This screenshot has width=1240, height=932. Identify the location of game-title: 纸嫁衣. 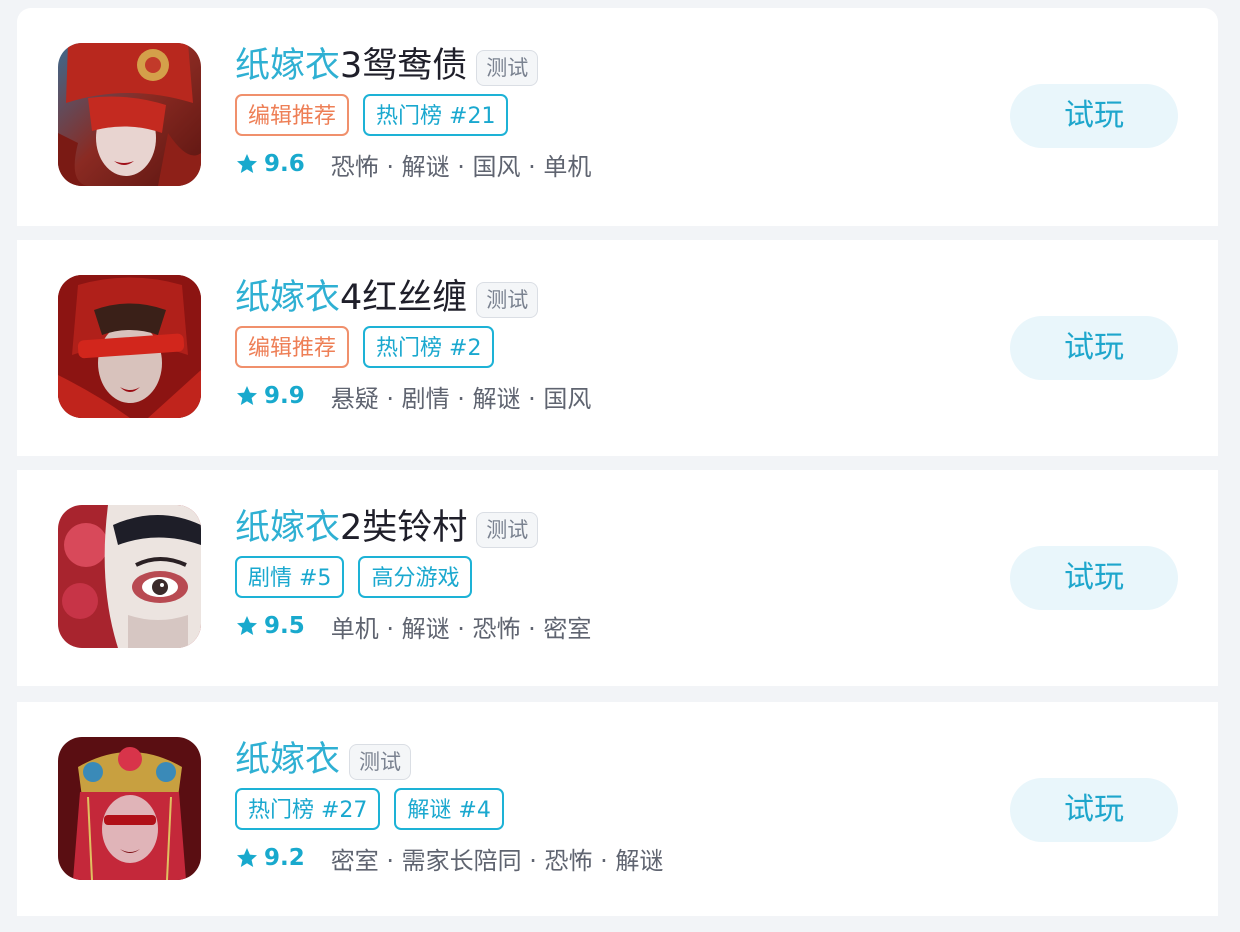
(287, 760).